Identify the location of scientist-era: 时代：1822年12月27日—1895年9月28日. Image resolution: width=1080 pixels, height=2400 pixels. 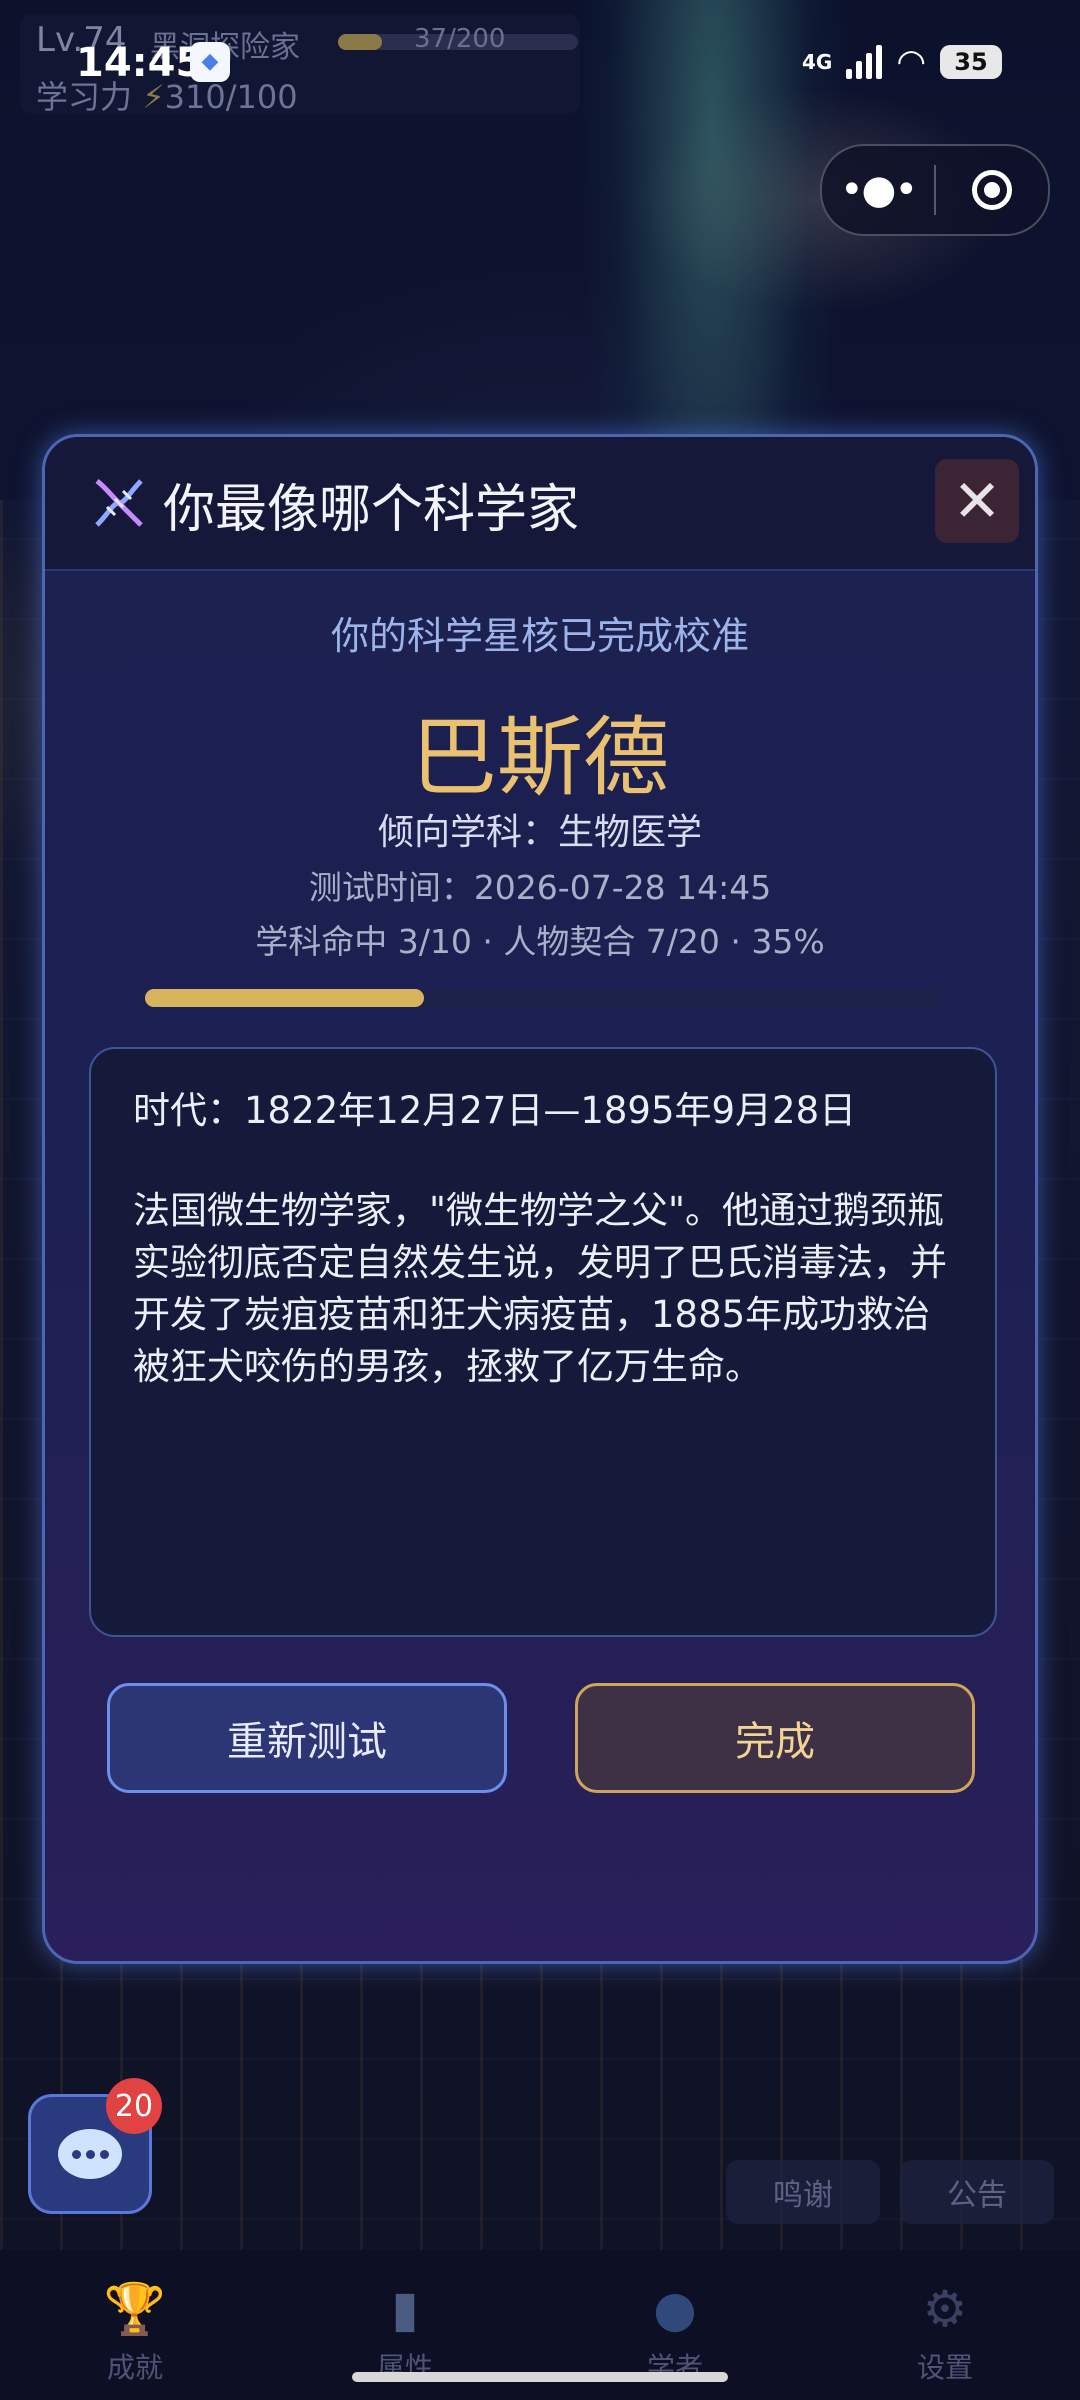
(495, 1110).